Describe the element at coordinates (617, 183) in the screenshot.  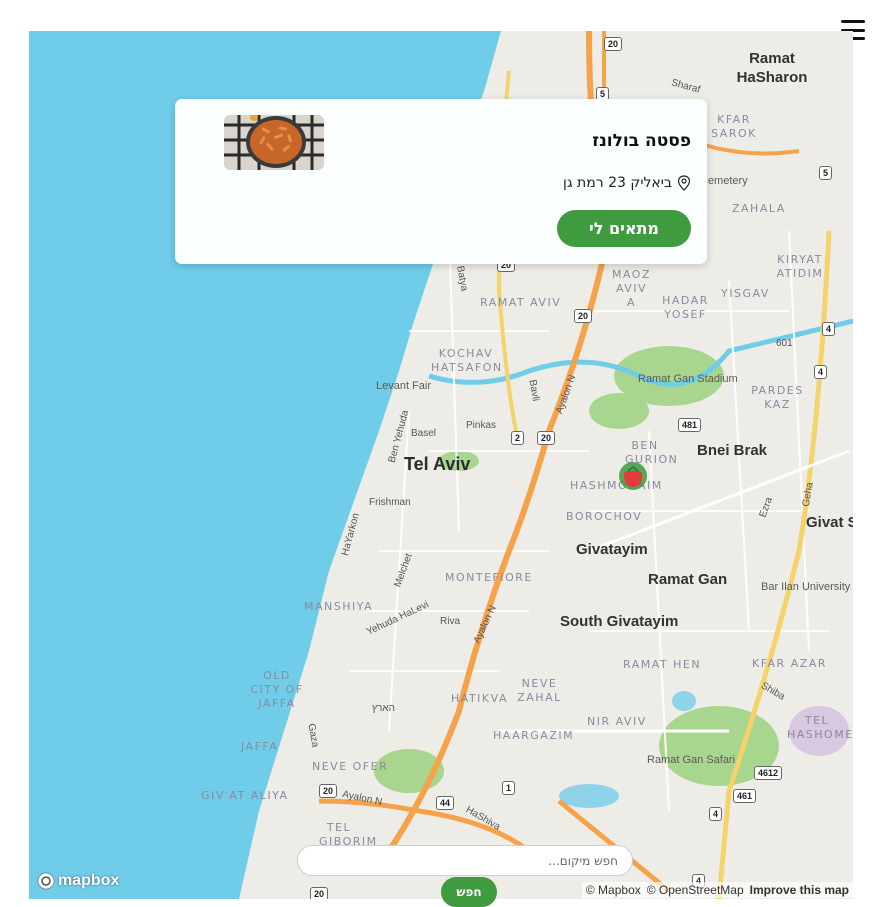
I see `address-text: ביאליק 23 רמת גן` at that location.